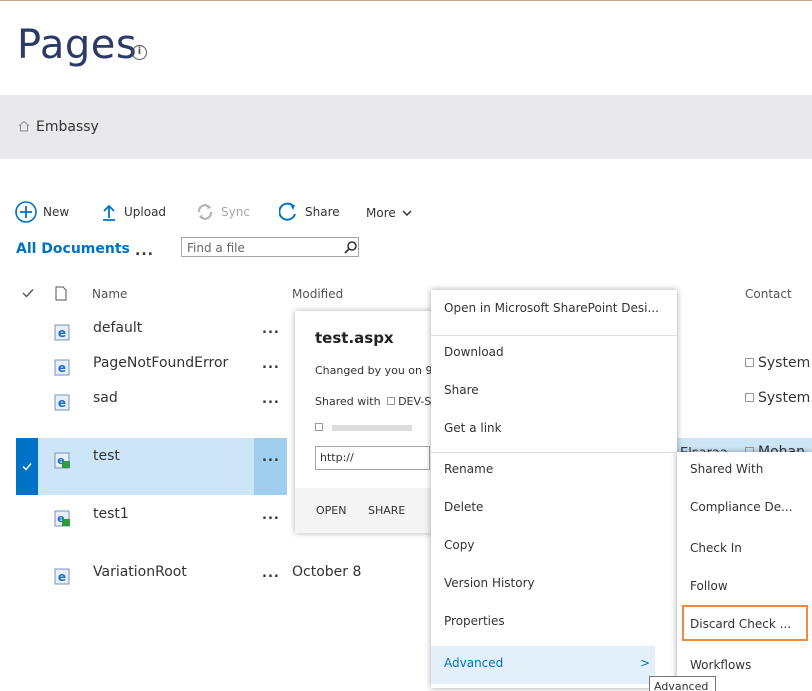 The height and width of the screenshot is (691, 812). What do you see at coordinates (160, 363) in the screenshot?
I see `row-name: PageNotFoundError` at bounding box center [160, 363].